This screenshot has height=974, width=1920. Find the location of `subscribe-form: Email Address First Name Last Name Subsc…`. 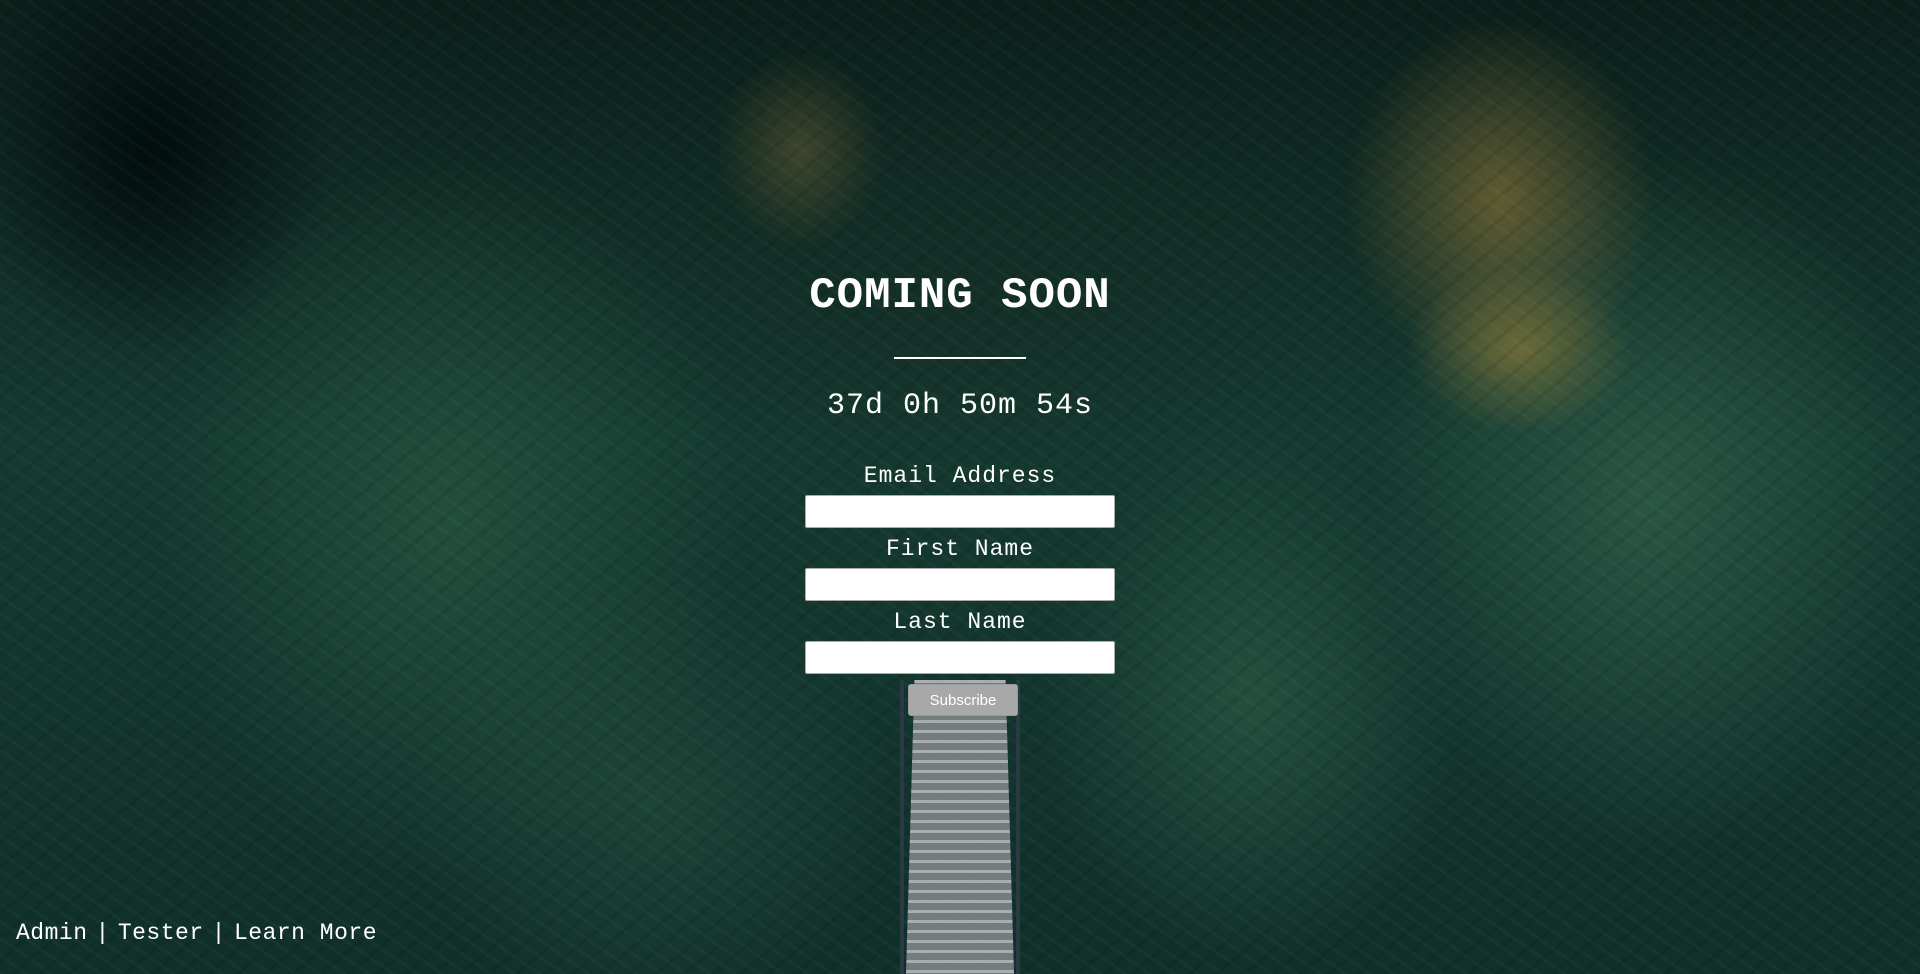

subscribe-form: Email Address First Name Last Name Subsc… is located at coordinates (960, 588).